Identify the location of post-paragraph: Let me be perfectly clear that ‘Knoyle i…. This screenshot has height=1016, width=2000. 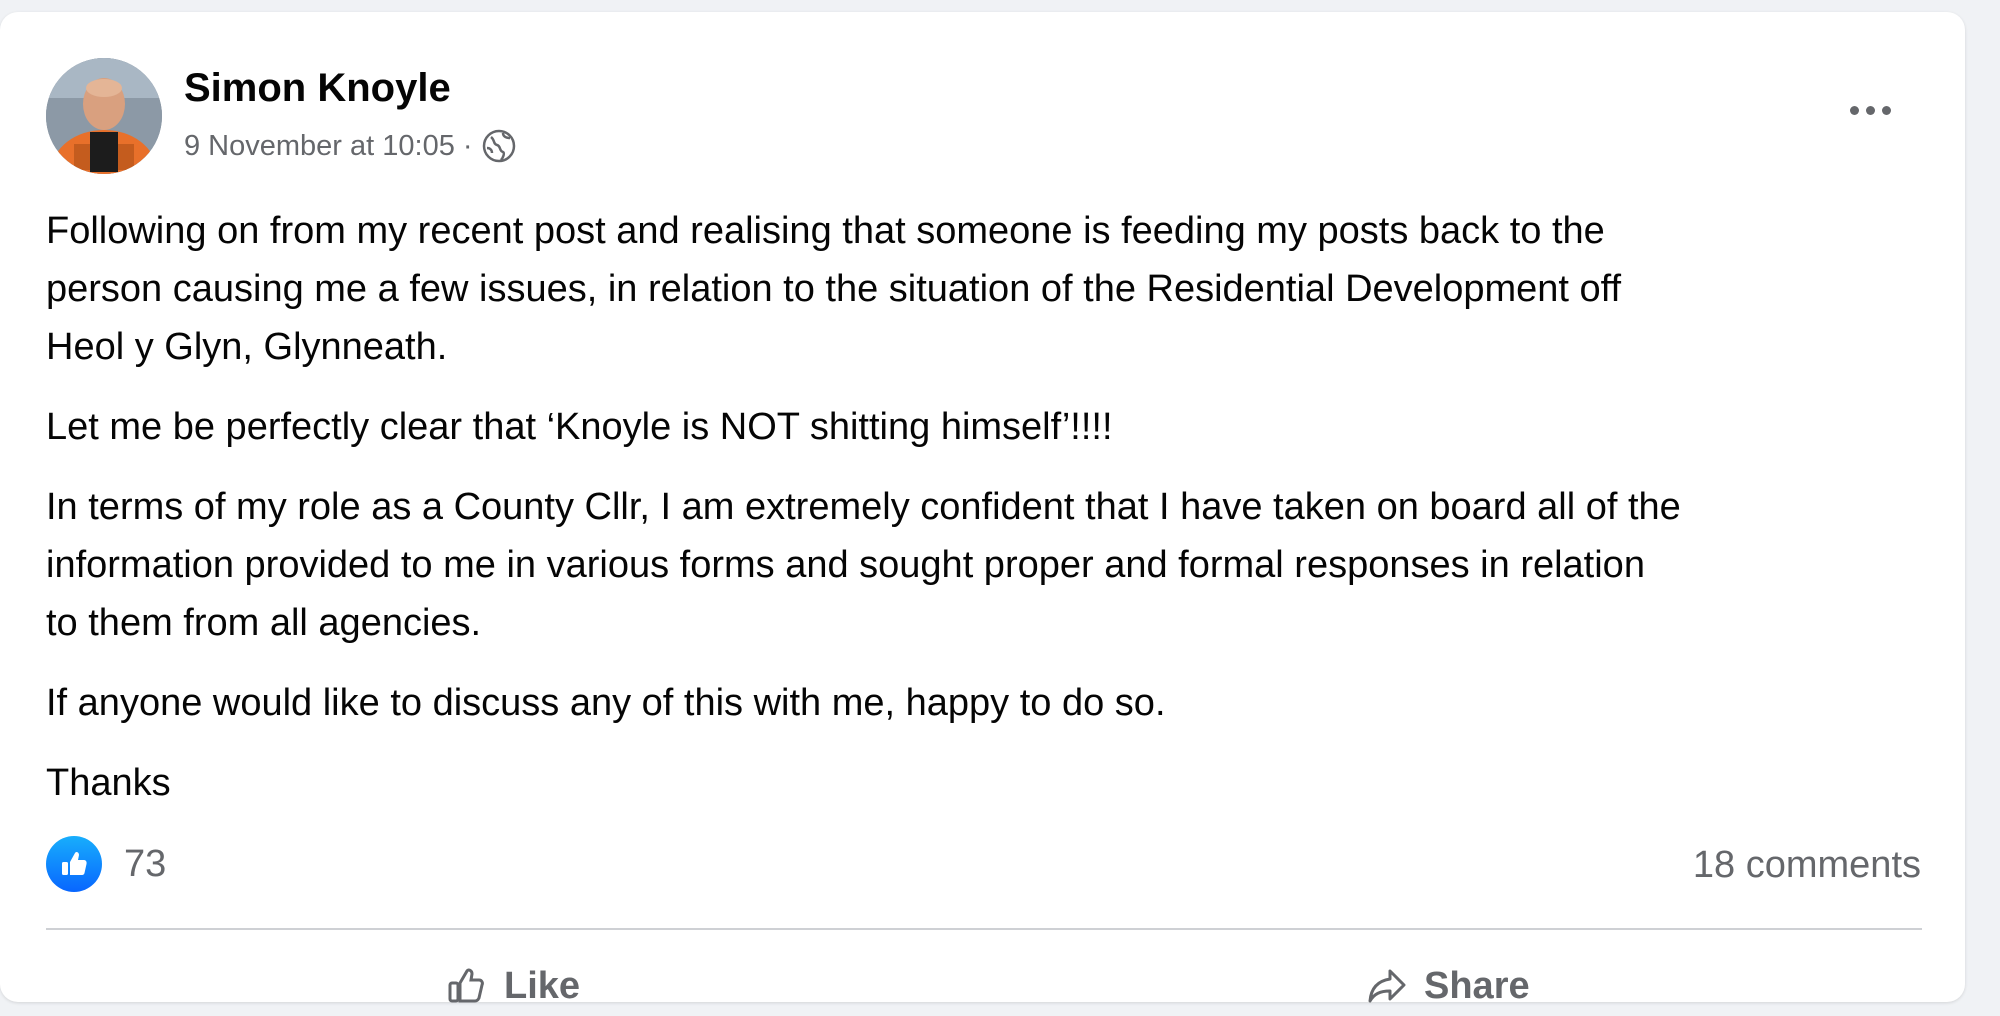
(579, 427).